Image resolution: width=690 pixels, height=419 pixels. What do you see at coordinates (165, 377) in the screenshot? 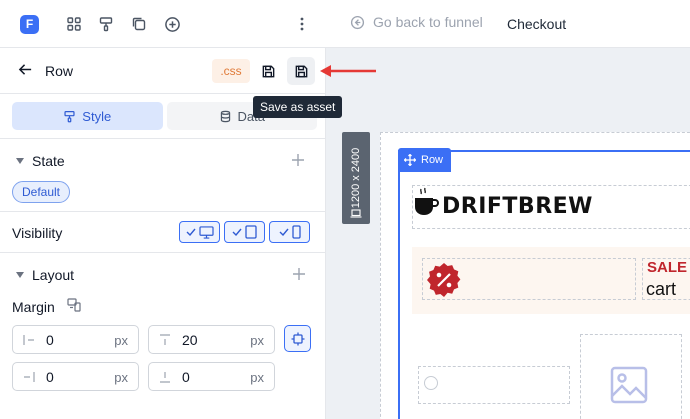
I see `margin-bottom-icon` at bounding box center [165, 377].